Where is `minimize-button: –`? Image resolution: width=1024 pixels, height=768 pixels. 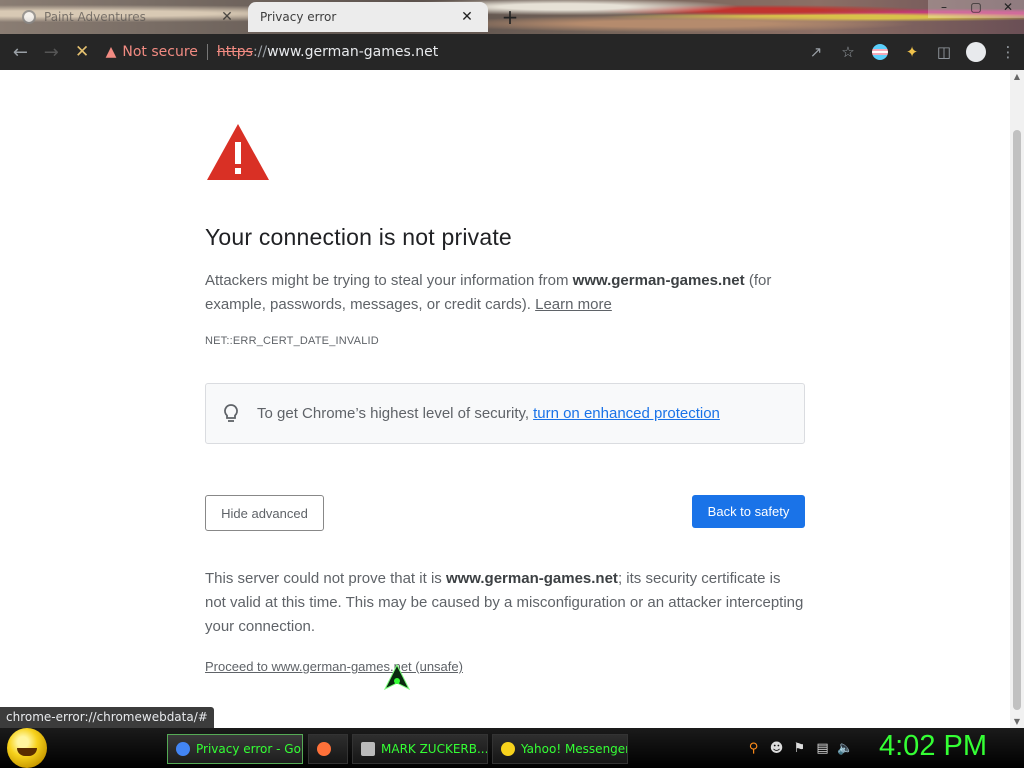
minimize-button: – is located at coordinates (944, 9).